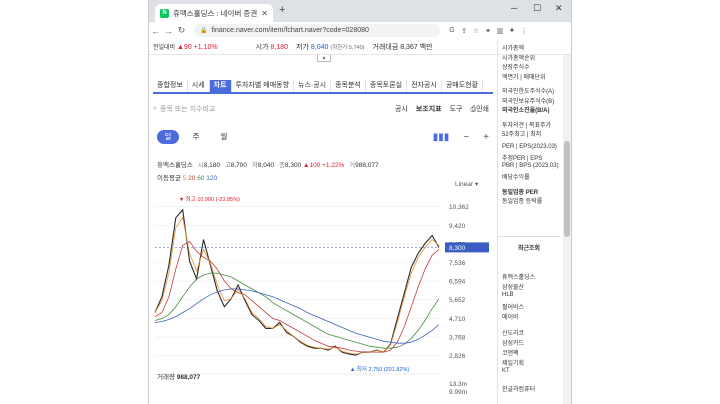  Describe the element at coordinates (164, 13) in the screenshot. I see `naver-favicon-icon: N` at that location.